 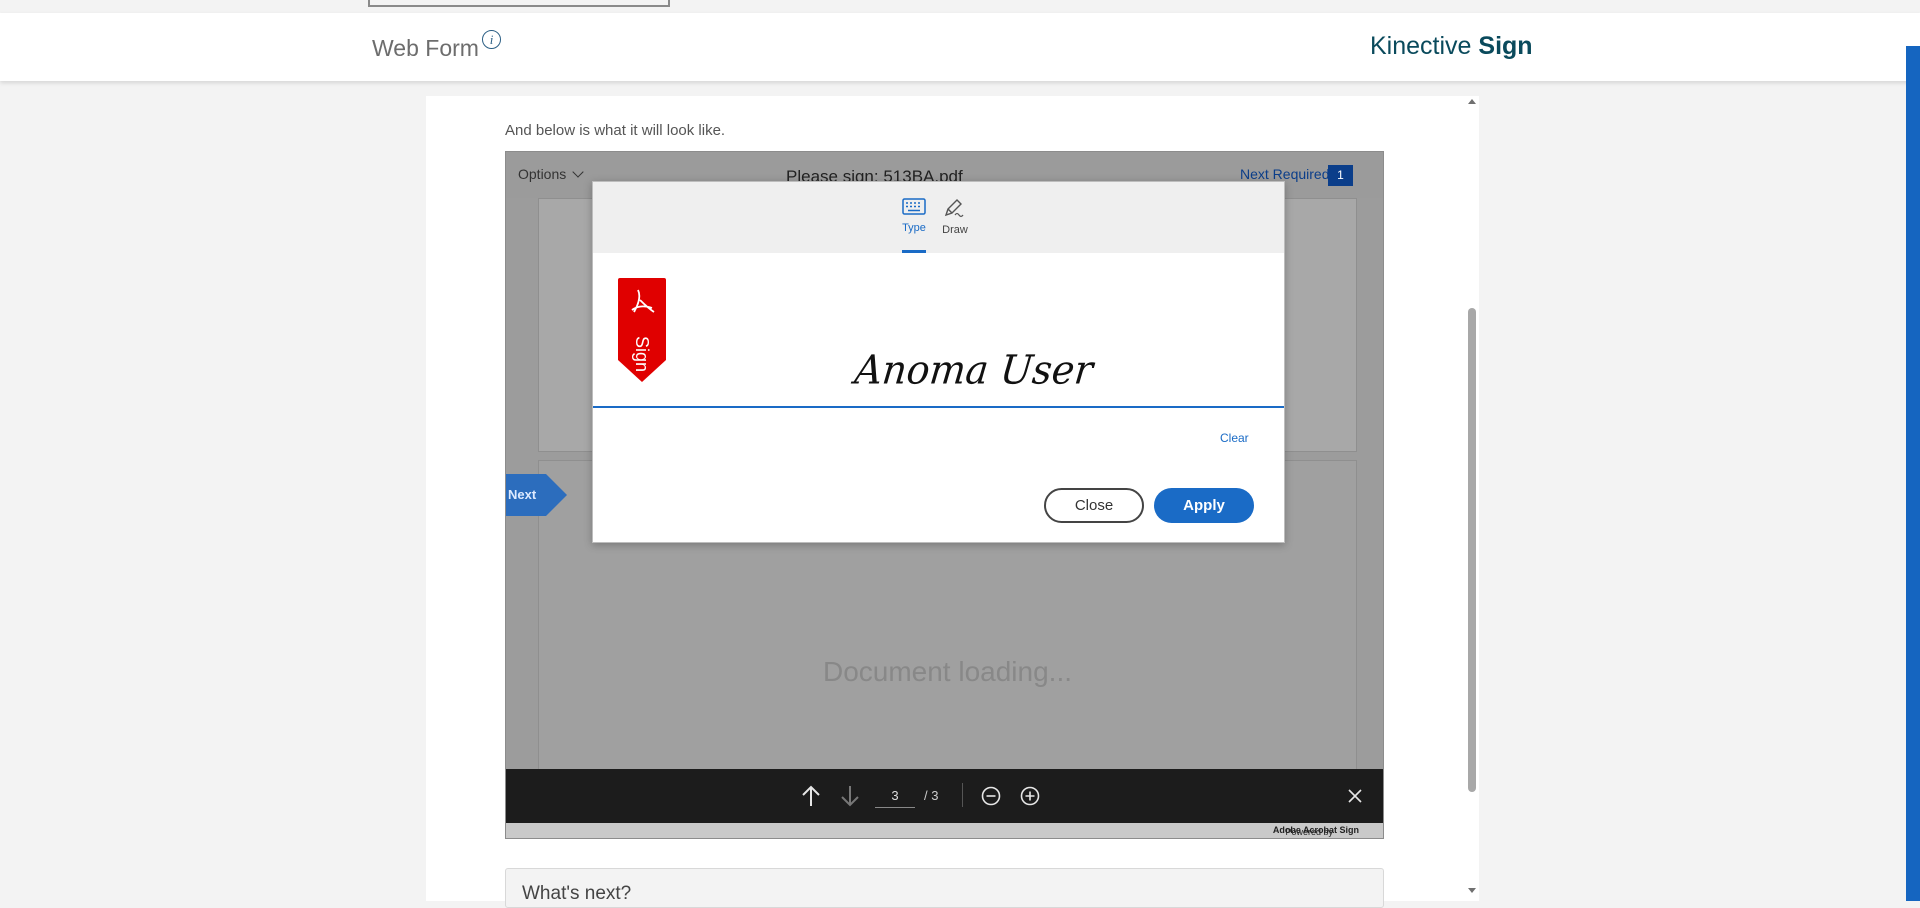 I want to click on clear-signature-link: Clear, so click(x=1234, y=438).